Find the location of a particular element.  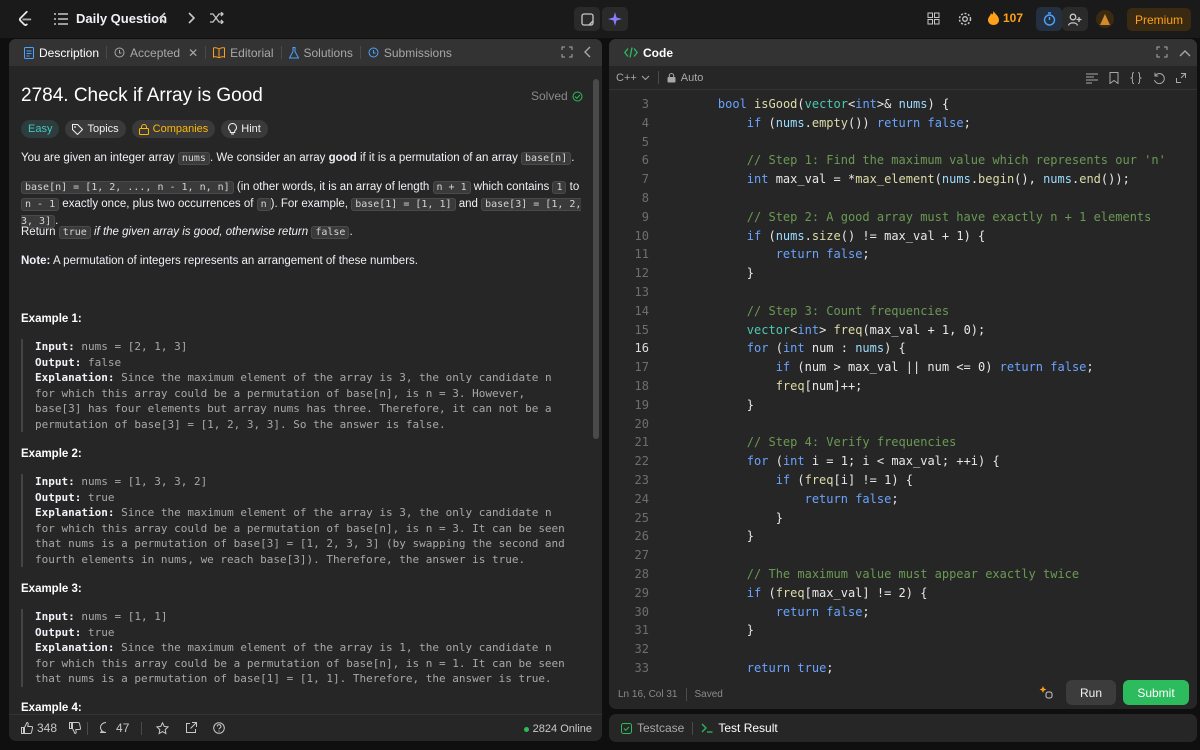

tab-description: Description is located at coordinates (61, 52).